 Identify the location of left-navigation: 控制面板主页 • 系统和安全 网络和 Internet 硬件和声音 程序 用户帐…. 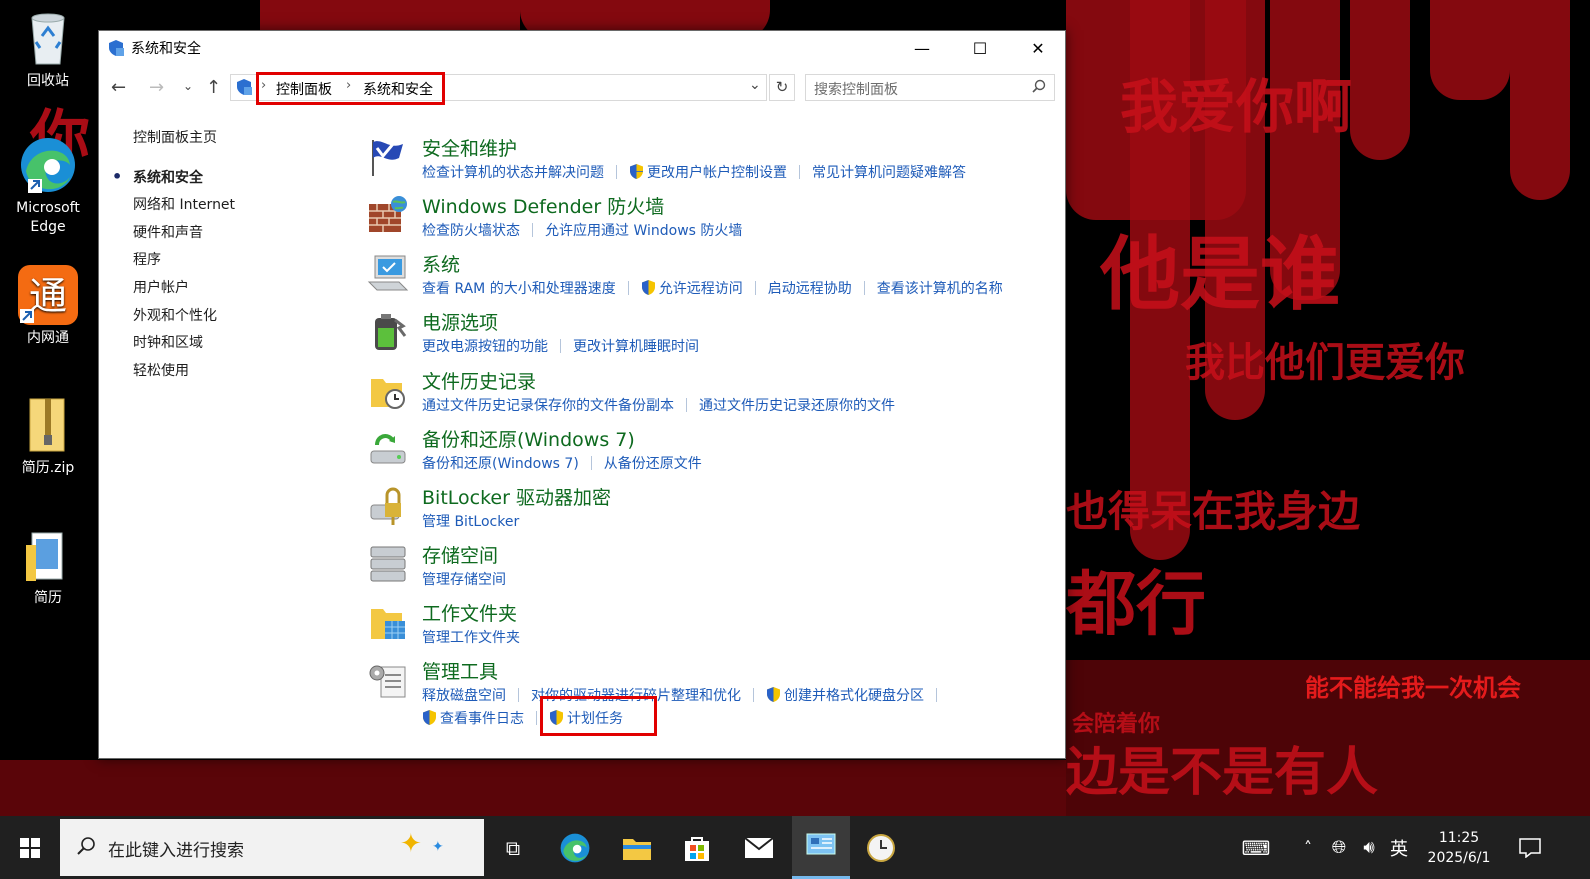
(173, 258).